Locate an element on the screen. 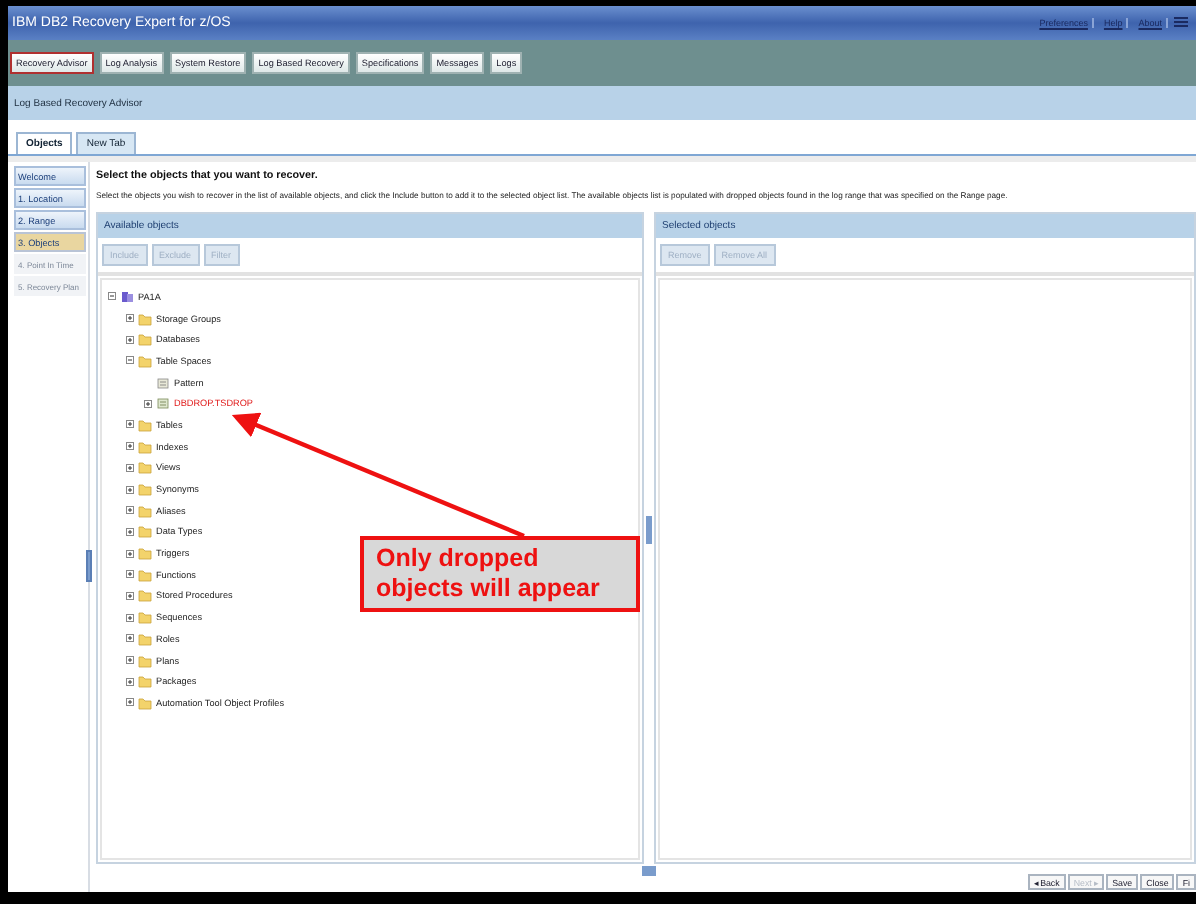  logo-icon is located at coordinates (1181, 23).